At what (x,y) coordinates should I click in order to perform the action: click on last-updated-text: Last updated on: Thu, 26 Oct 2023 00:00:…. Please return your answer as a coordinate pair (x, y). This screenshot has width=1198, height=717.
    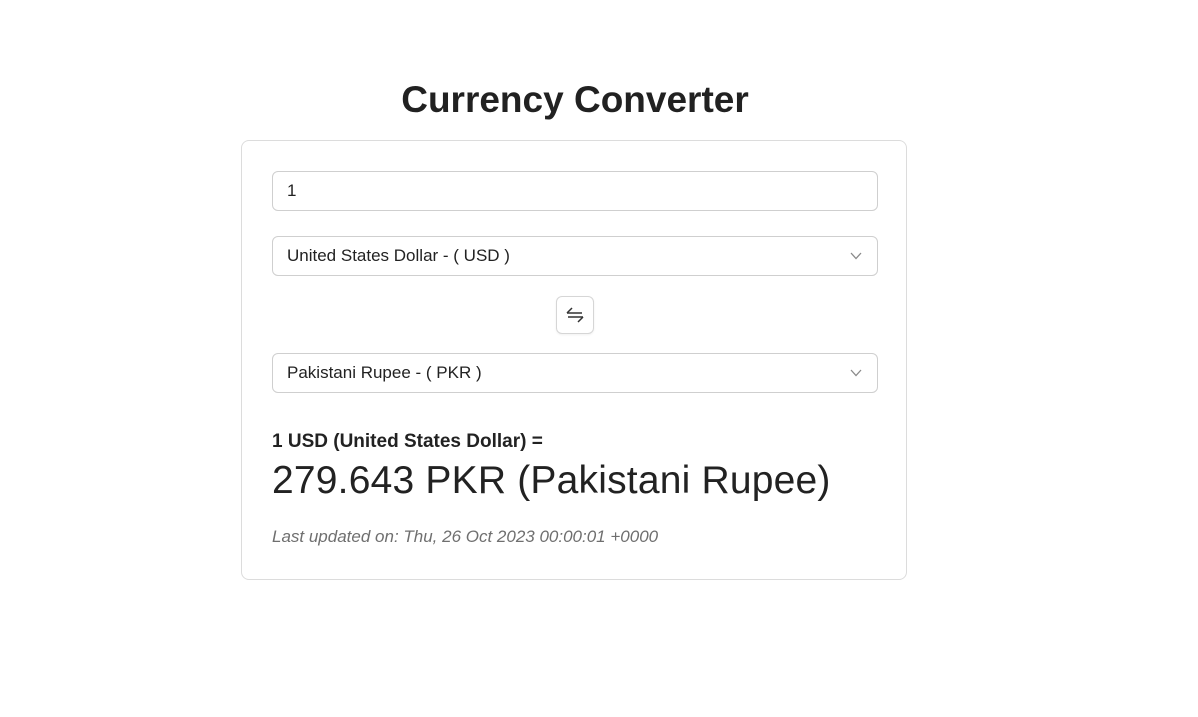
    Looking at the image, I should click on (465, 536).